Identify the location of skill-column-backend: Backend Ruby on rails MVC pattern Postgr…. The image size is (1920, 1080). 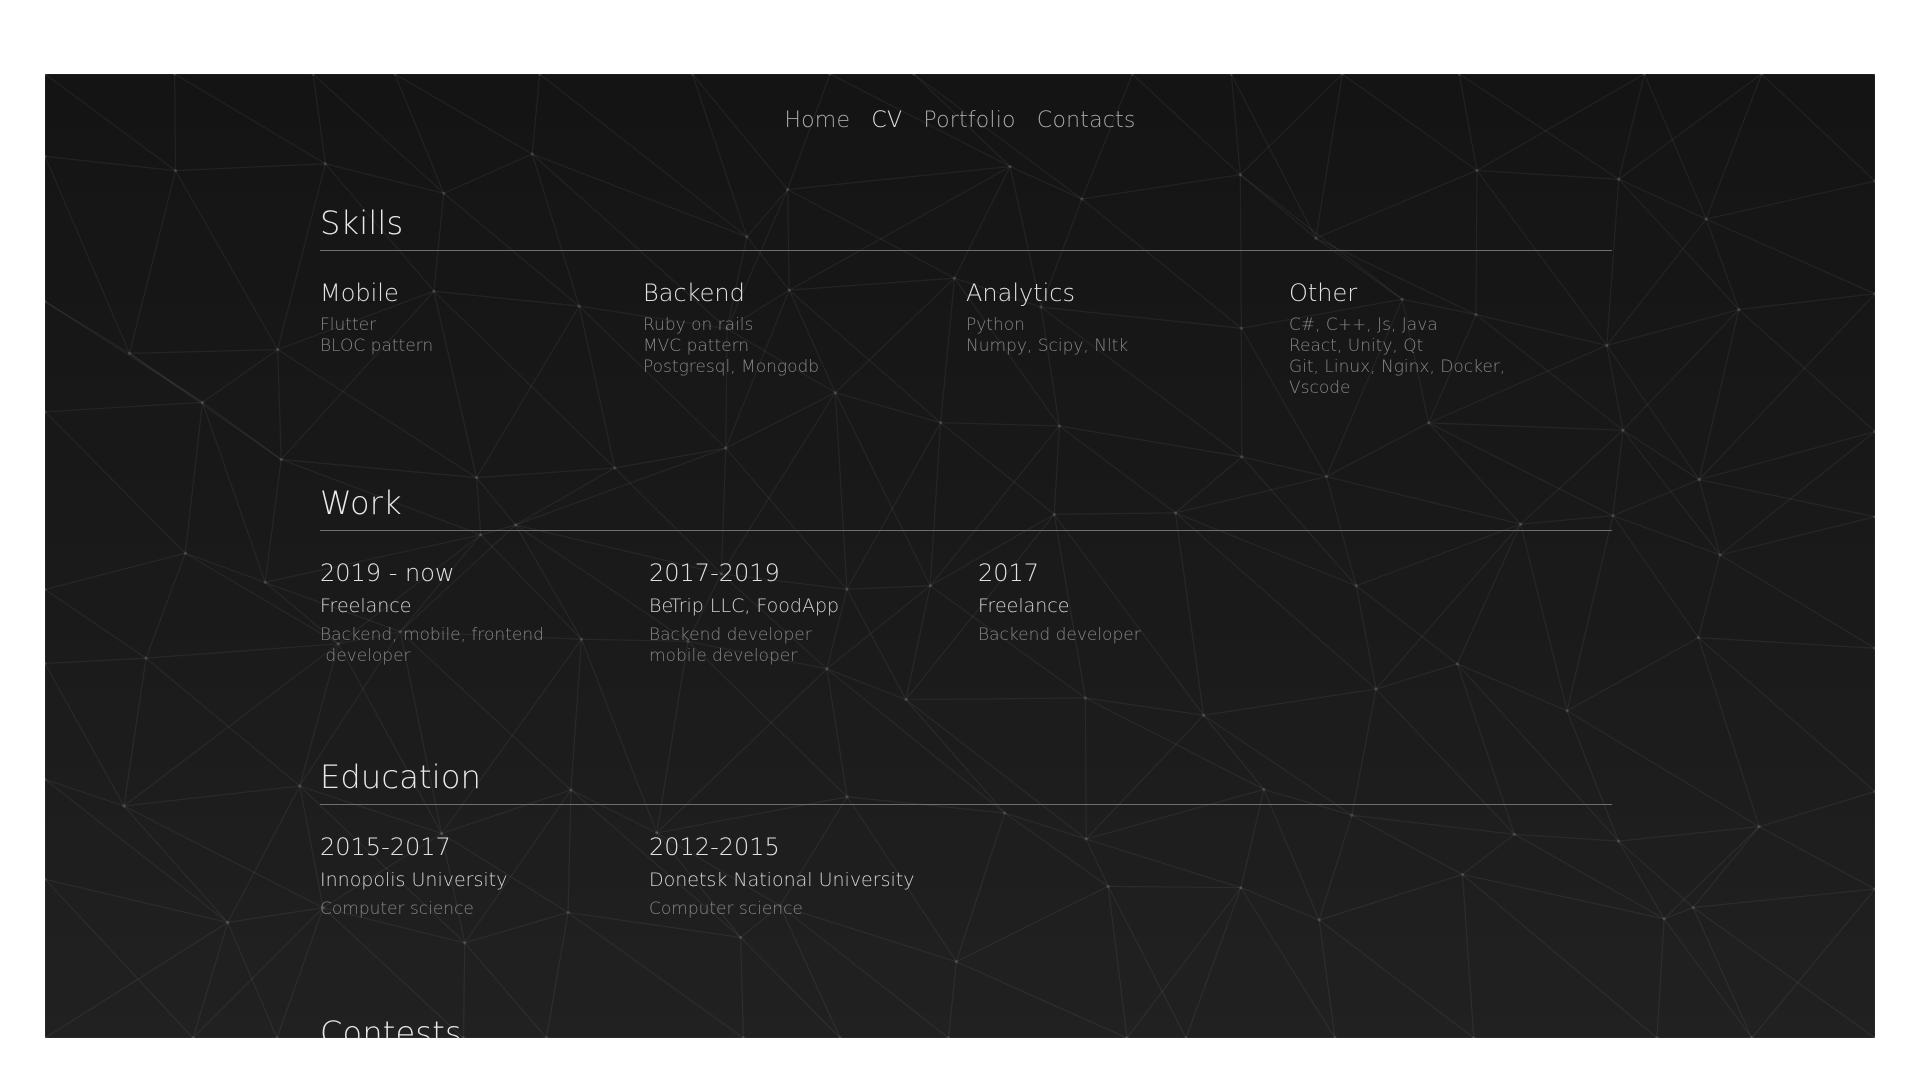
(804, 339).